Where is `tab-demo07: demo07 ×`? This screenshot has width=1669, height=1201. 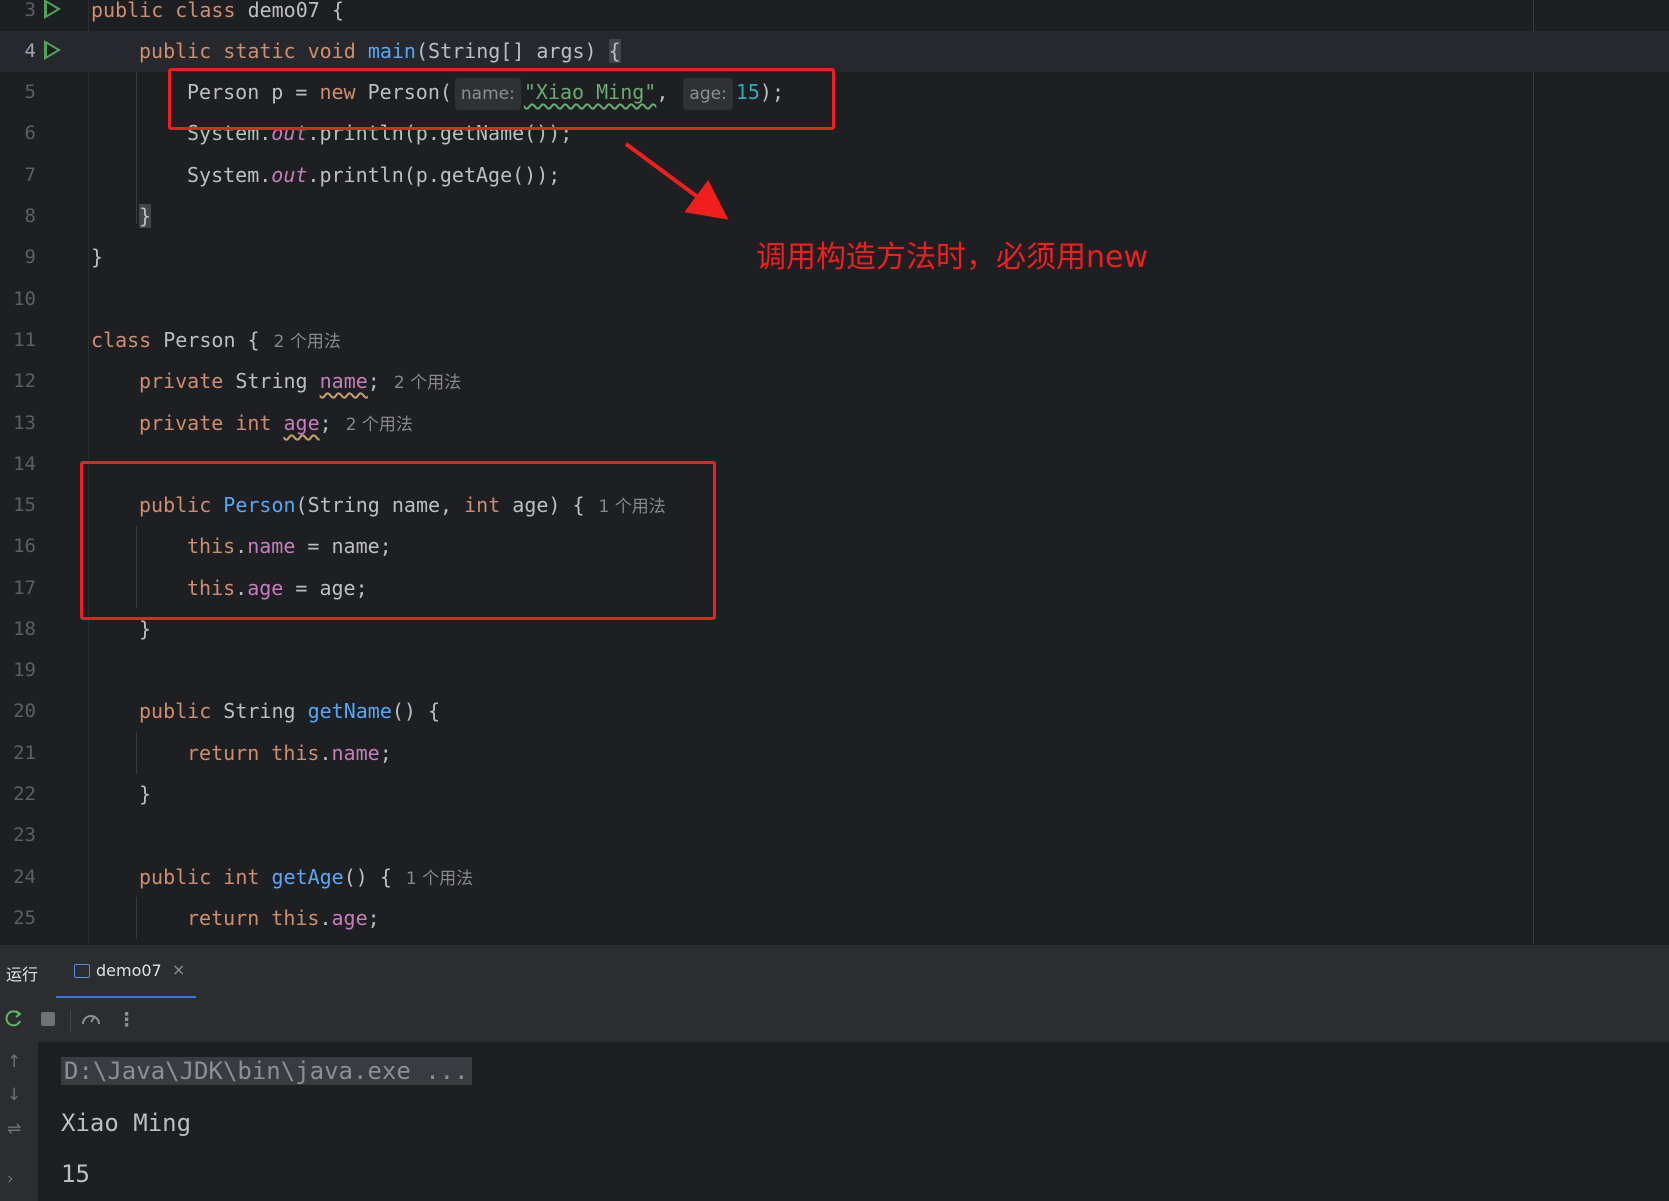
tab-demo07: demo07 × is located at coordinates (126, 972).